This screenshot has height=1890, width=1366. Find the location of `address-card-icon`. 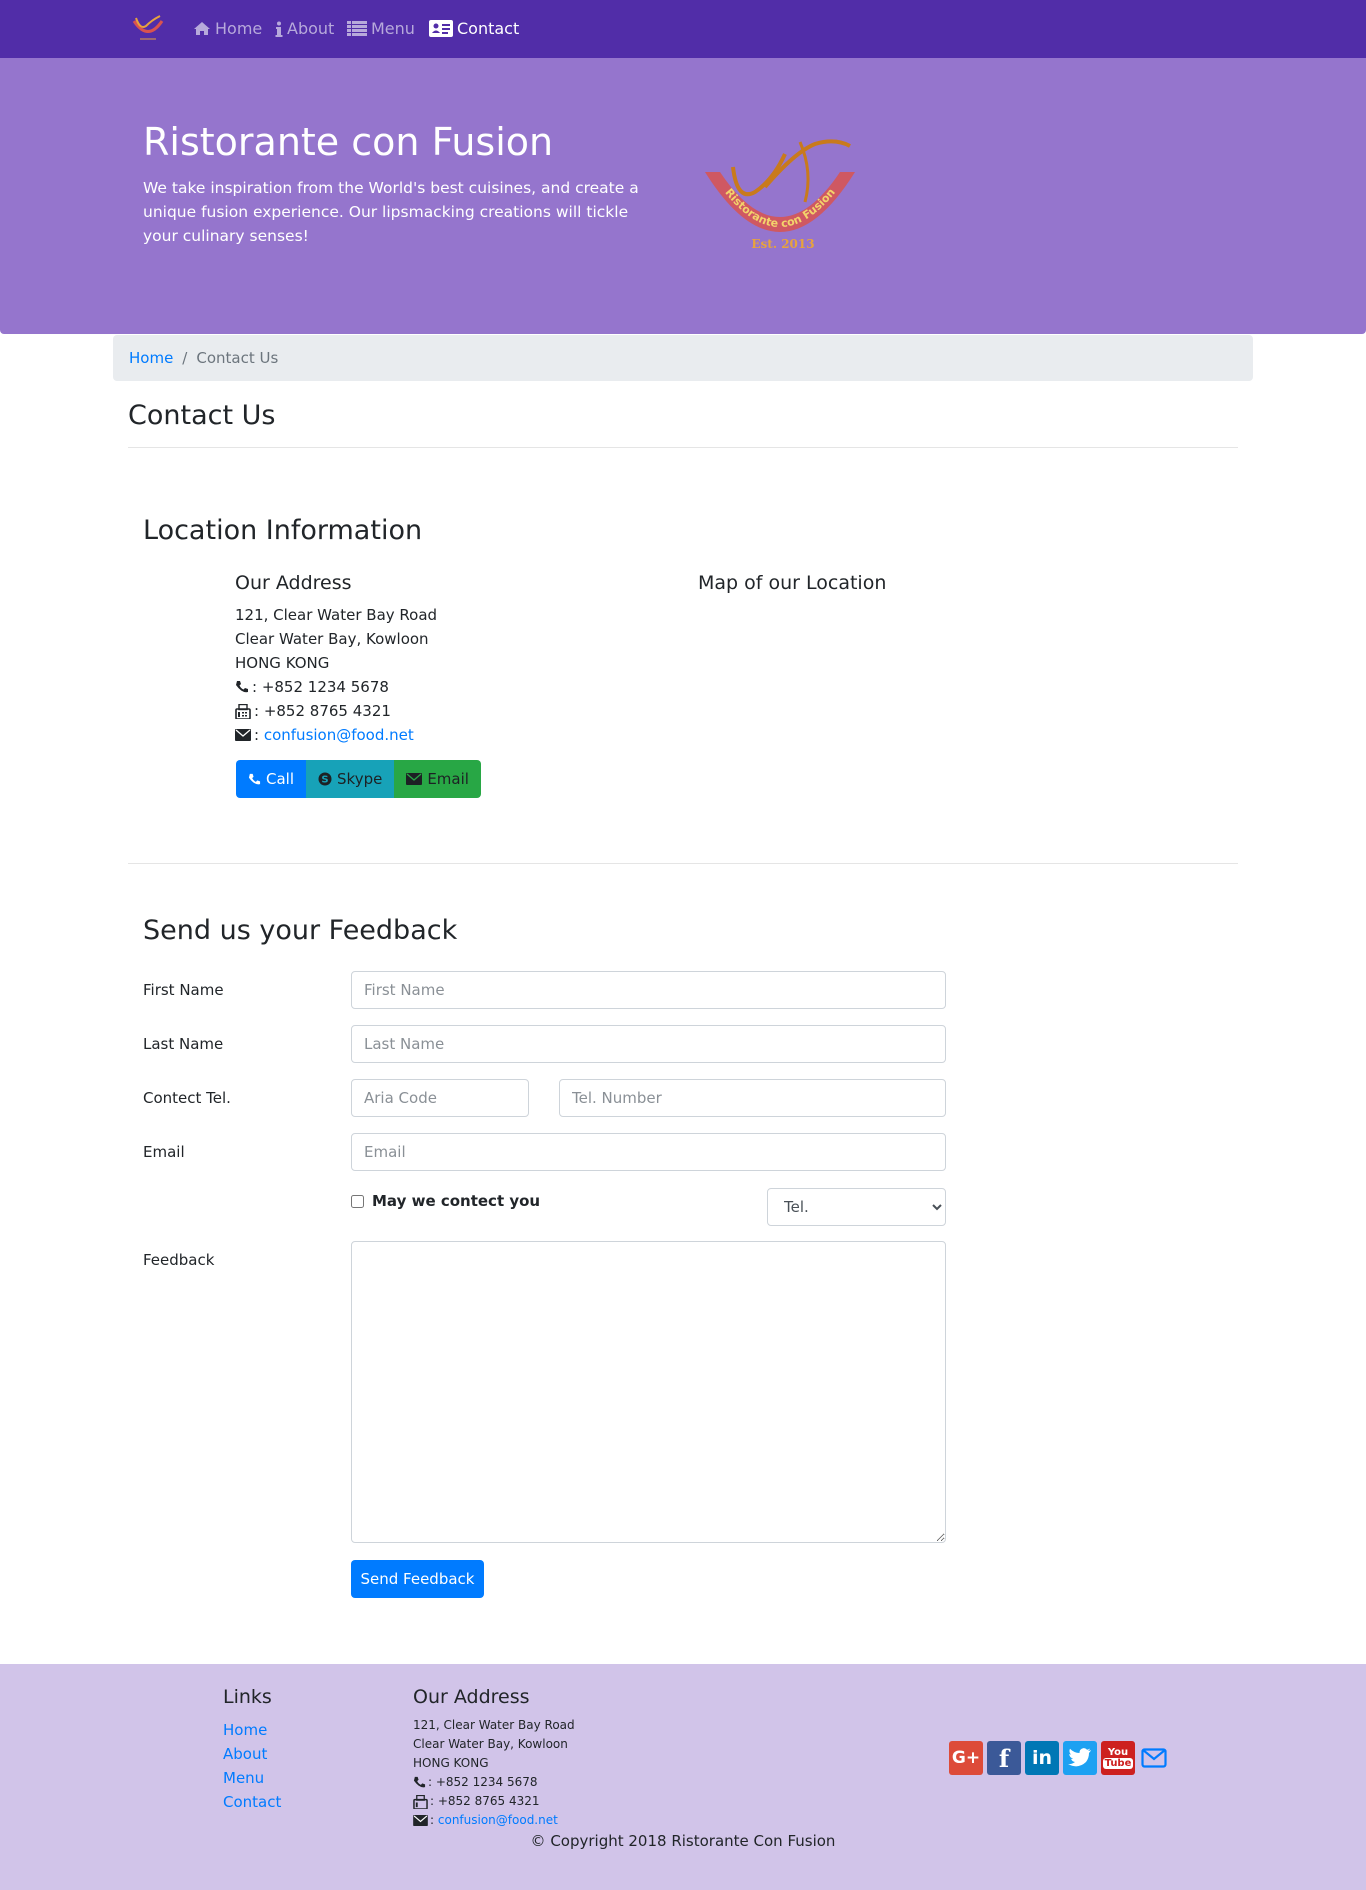

address-card-icon is located at coordinates (441, 28).